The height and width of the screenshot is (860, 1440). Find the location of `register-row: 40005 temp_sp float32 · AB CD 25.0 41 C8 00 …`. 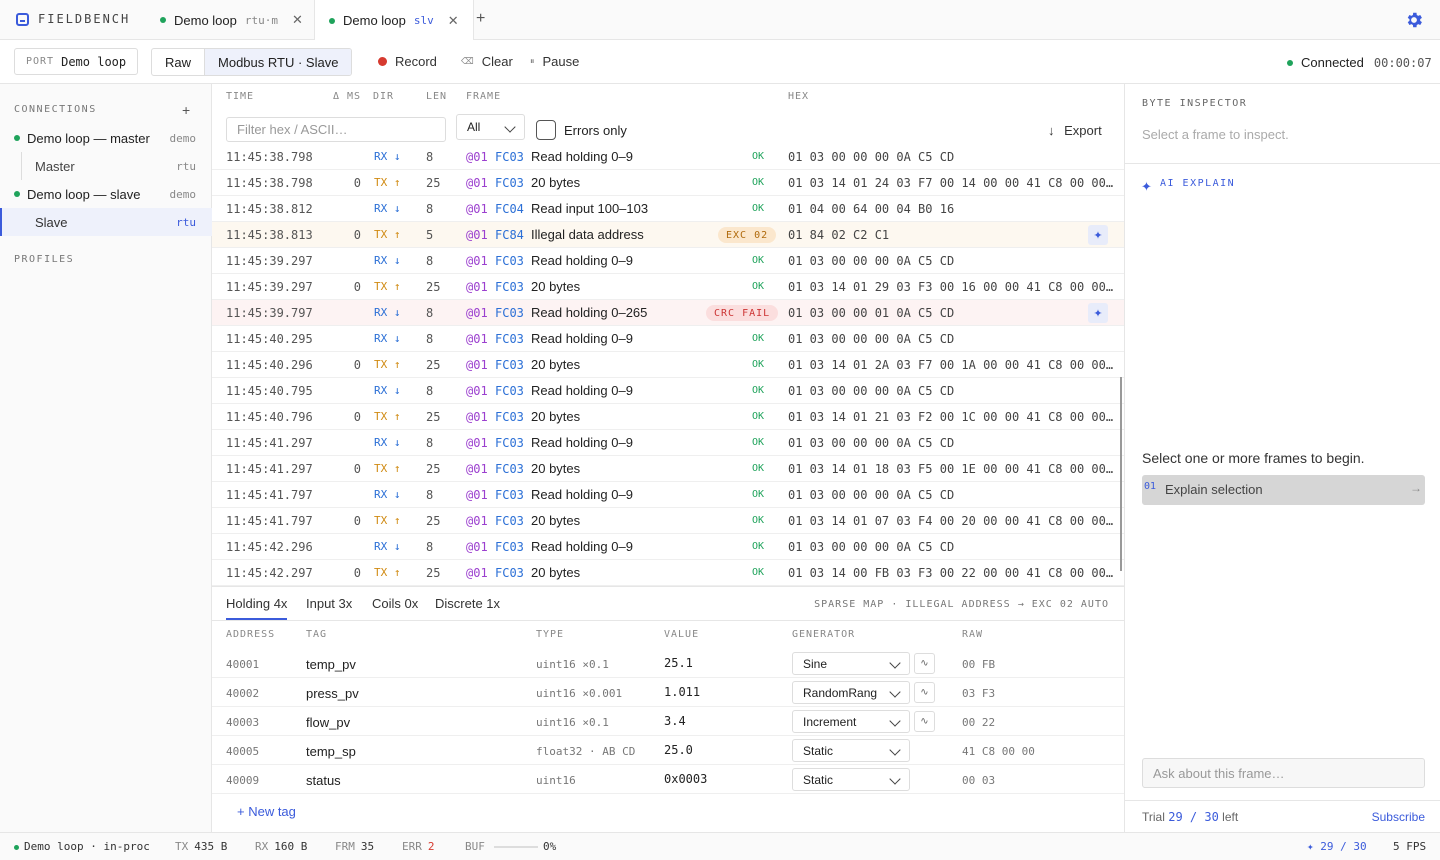

register-row: 40005 temp_sp float32 · AB CD 25.0 41 C8 00 … is located at coordinates (668, 750).